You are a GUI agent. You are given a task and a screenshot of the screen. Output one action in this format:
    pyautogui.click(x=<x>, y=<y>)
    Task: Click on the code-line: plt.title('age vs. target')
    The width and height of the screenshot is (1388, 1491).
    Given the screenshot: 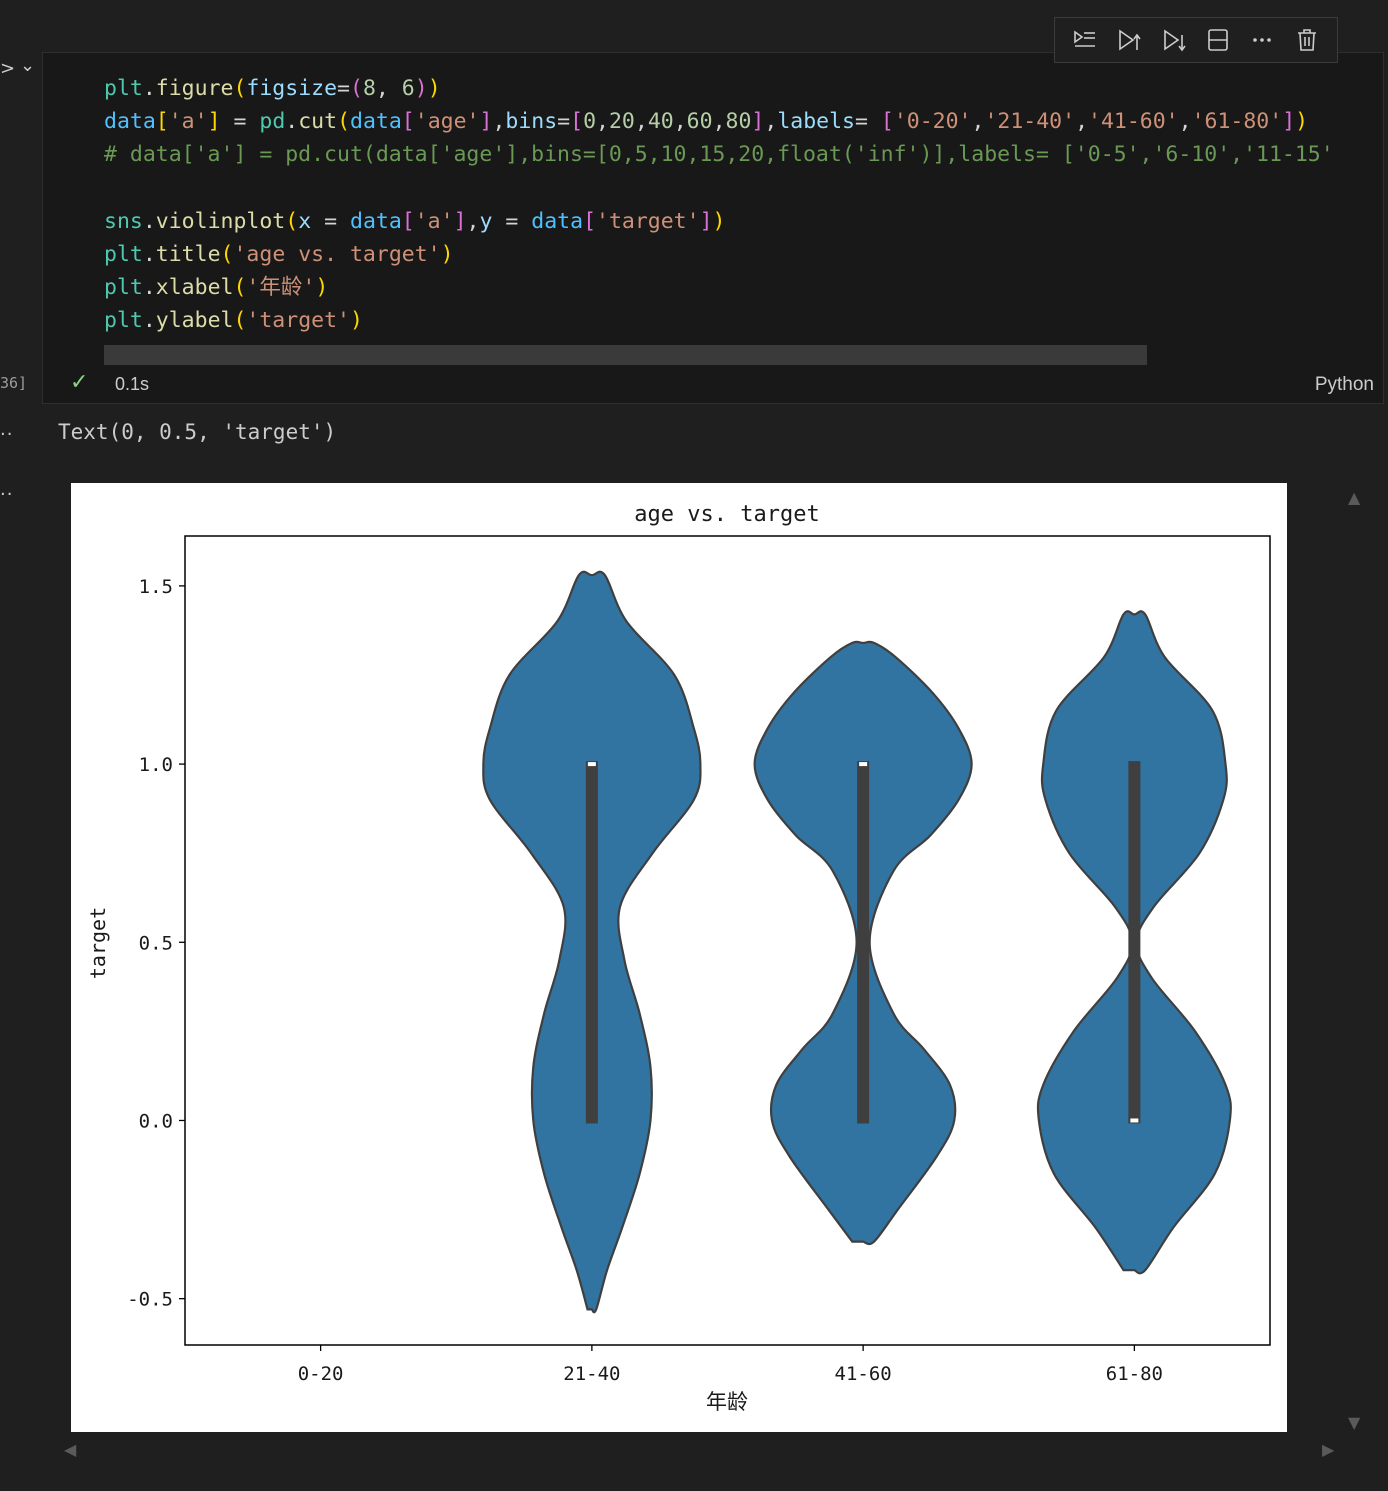 What is the action you would take?
    pyautogui.click(x=719, y=254)
    